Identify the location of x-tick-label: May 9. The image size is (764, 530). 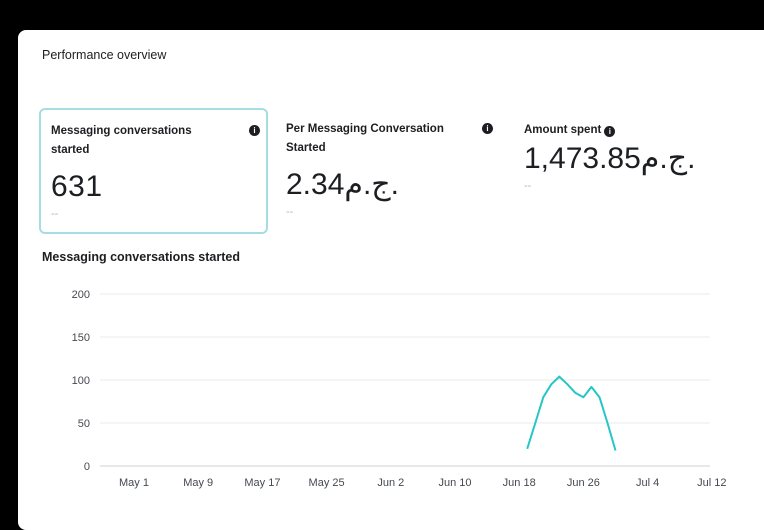
(198, 483).